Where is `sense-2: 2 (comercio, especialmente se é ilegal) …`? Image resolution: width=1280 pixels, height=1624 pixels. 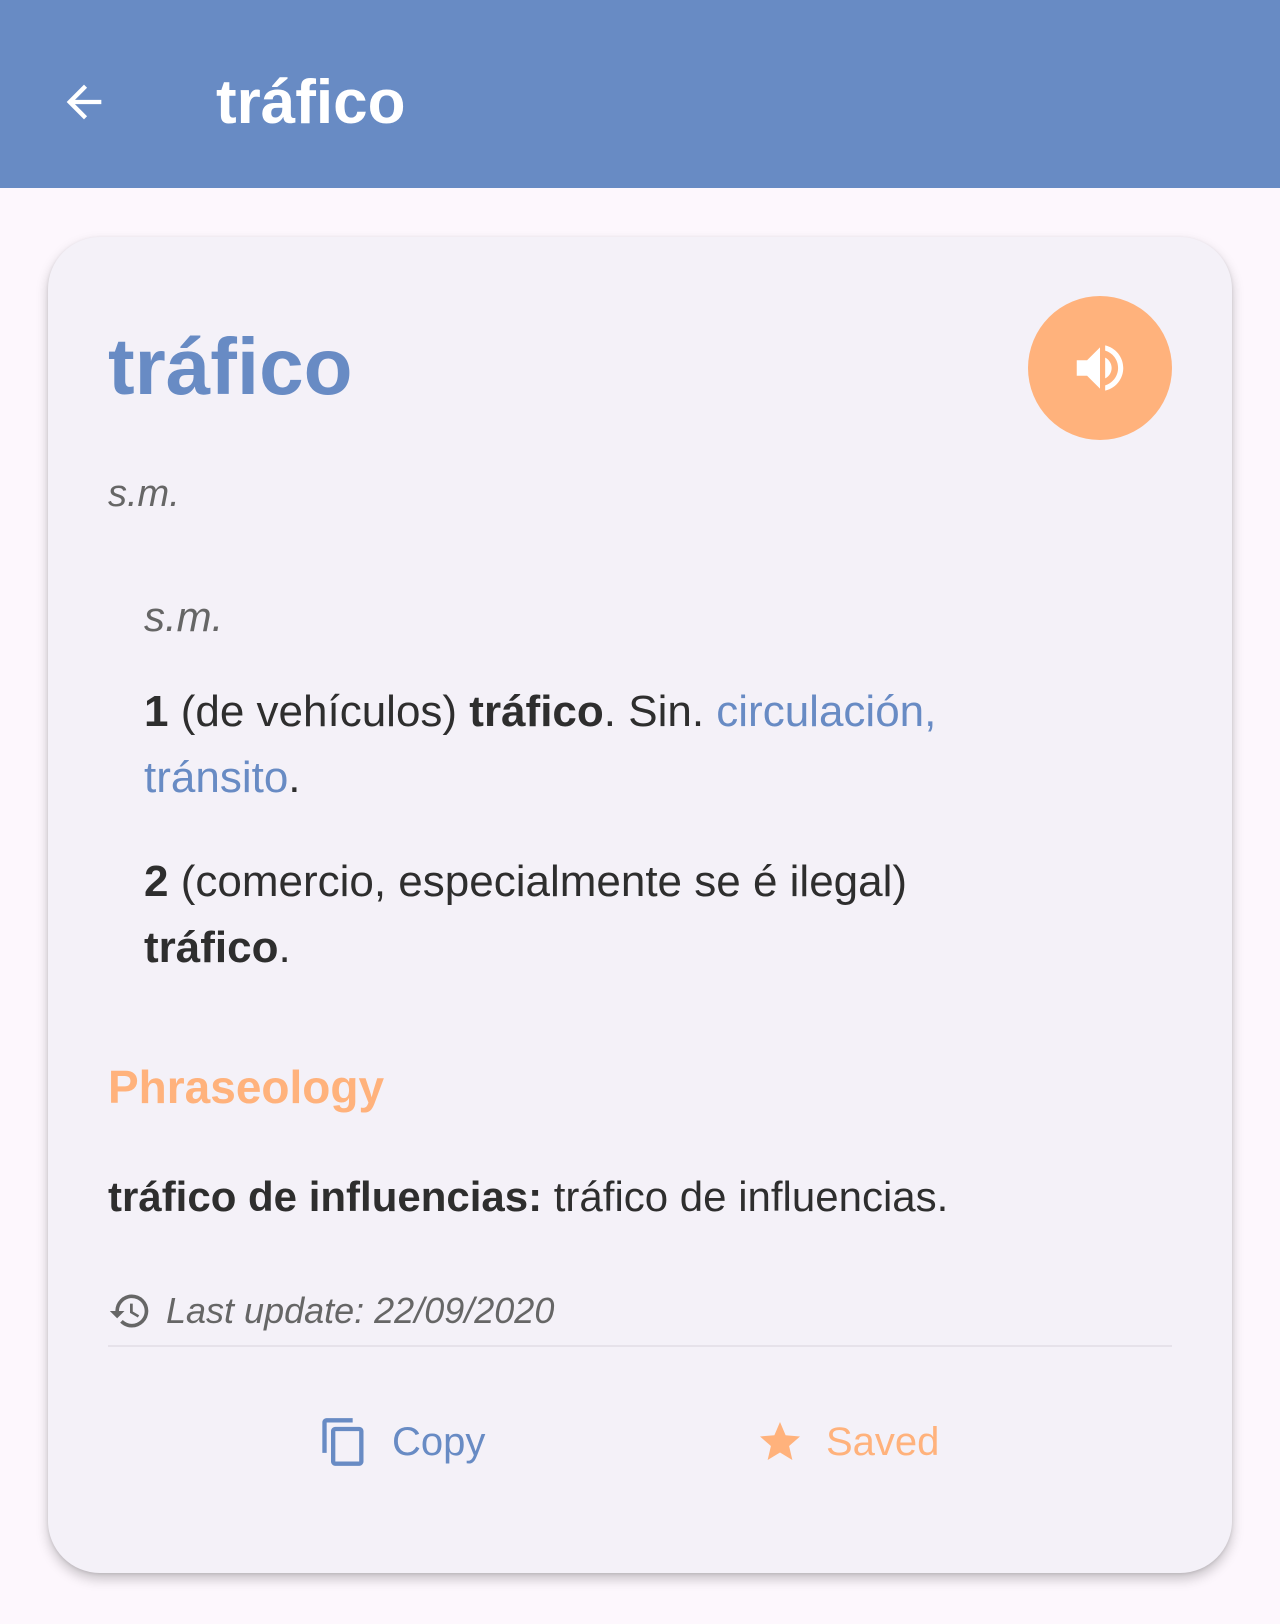
sense-2: 2 (comercio, especialmente se é ilegal) … is located at coordinates (624, 915).